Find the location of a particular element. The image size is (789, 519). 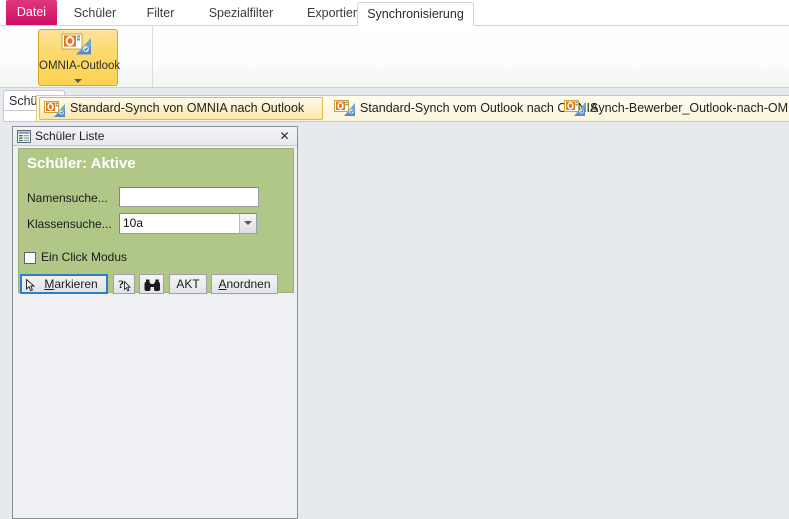

menu-item-synch-bewerber-outlook-nach-omnia: Synch-Bewerber_Outlook-nach-OMNIA is located at coordinates (674, 108).